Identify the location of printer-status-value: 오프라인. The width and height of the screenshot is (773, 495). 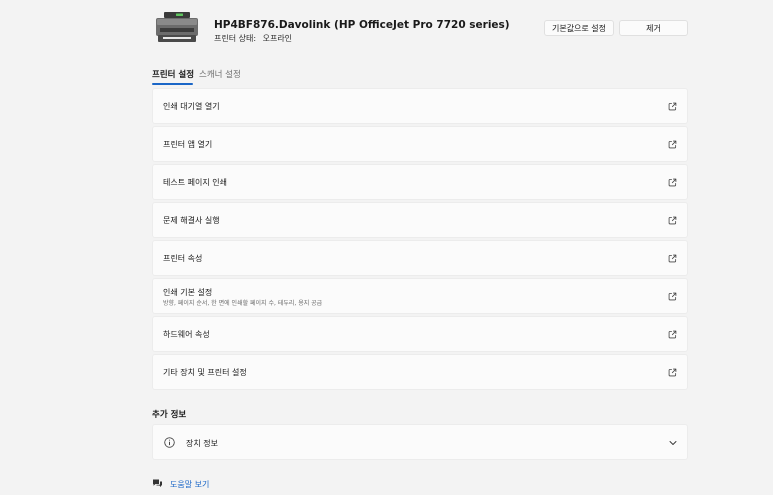
(277, 38).